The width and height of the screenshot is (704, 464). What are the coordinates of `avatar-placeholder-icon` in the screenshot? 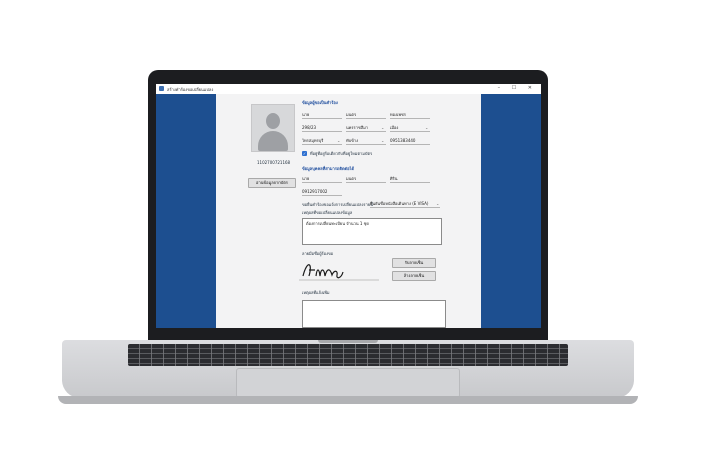 It's located at (273, 128).